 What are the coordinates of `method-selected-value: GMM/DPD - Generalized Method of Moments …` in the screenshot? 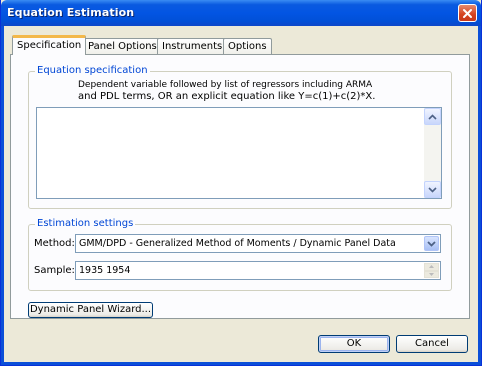 It's located at (237, 243).